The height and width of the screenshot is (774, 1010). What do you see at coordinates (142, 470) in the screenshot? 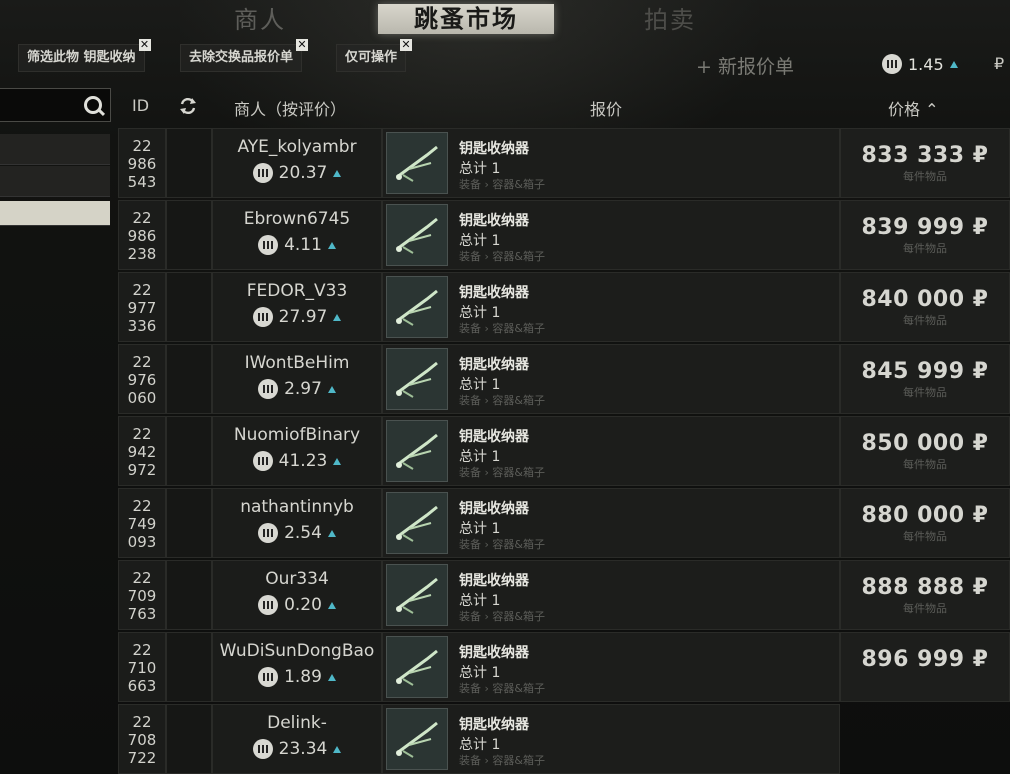
I see `offer-id-part: 972` at bounding box center [142, 470].